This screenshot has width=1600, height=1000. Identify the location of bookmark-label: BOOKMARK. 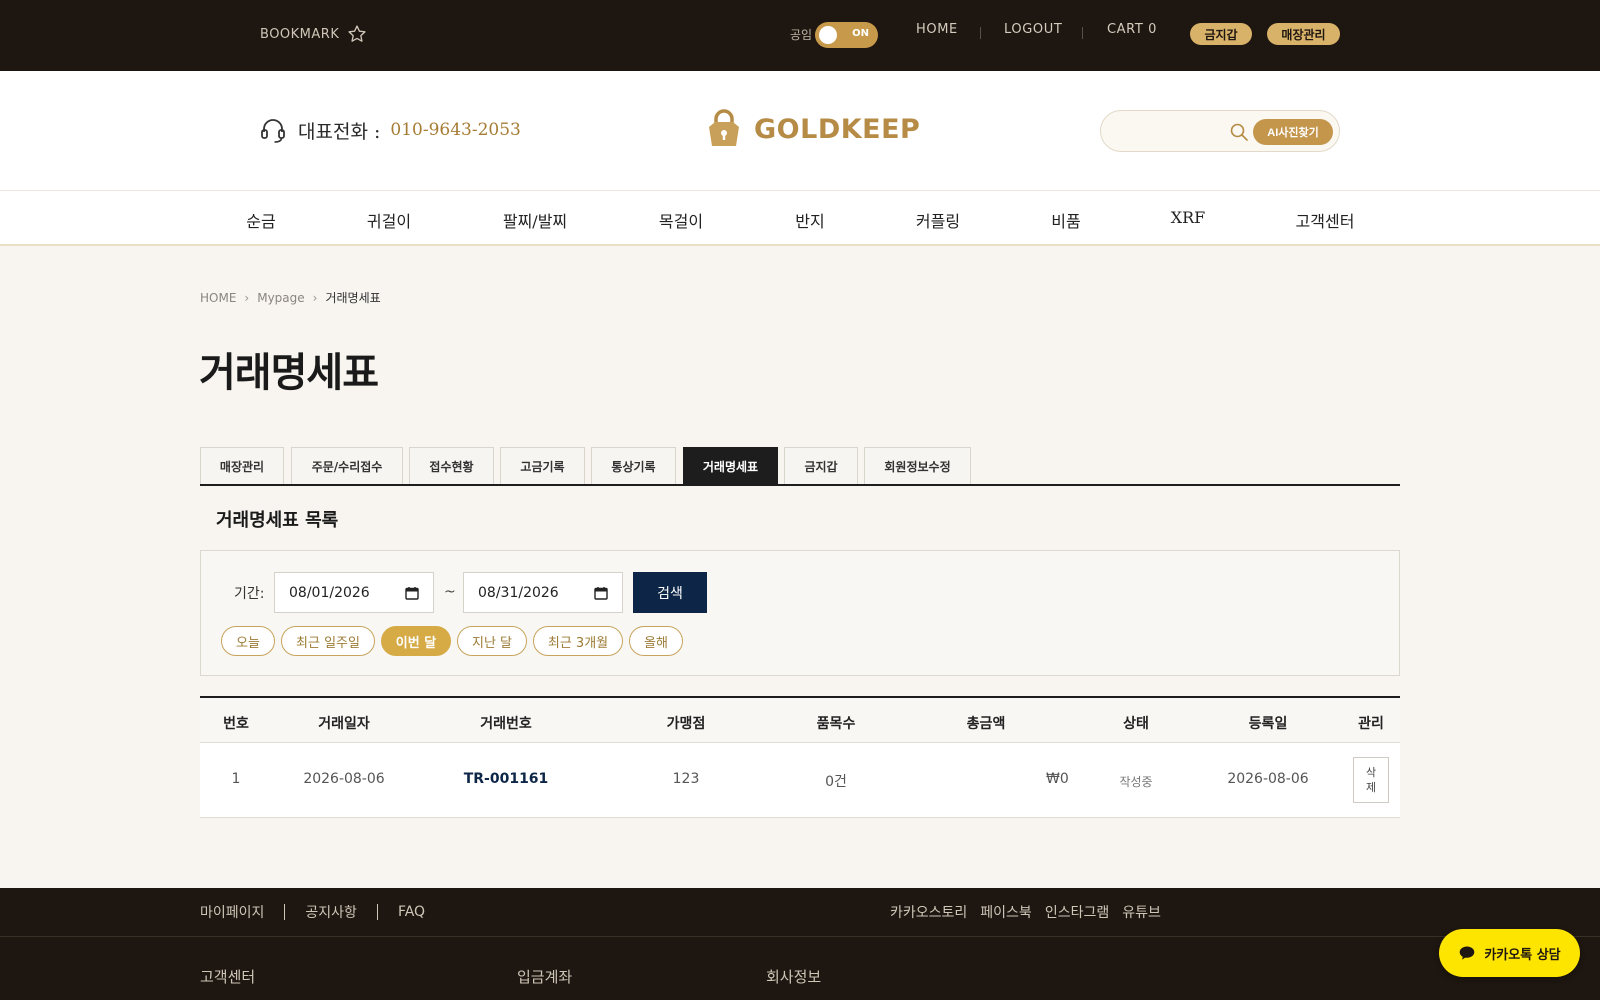
(300, 34).